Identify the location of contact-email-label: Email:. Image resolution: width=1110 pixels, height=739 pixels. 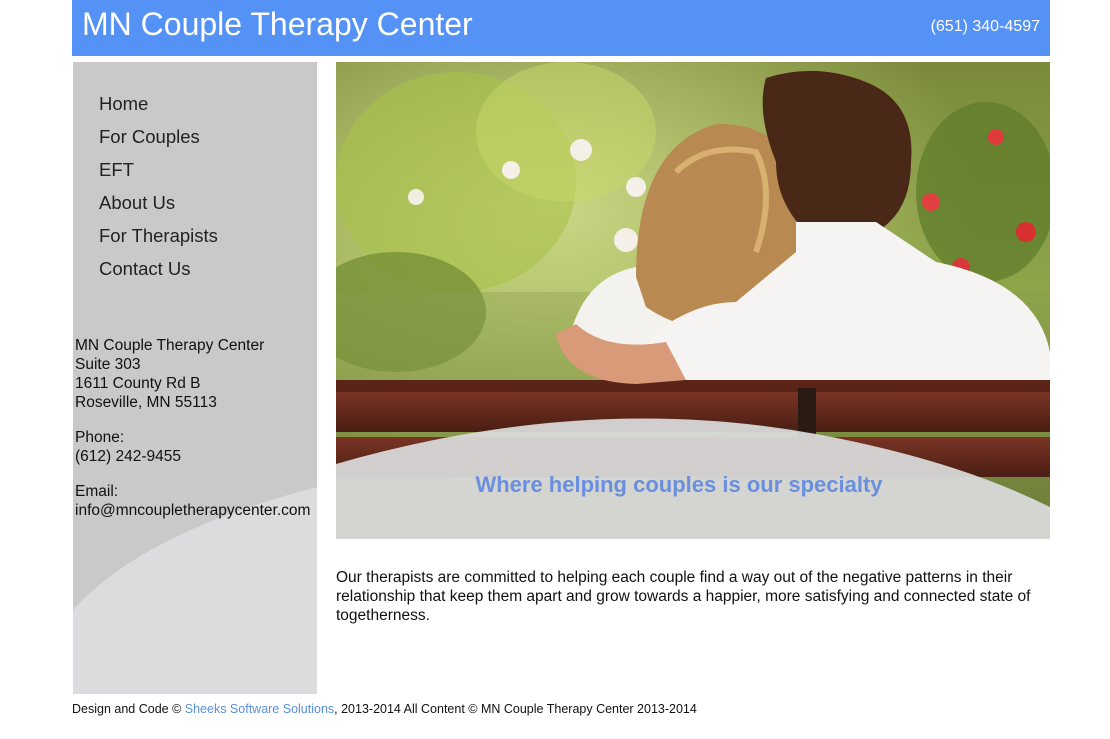
(97, 491).